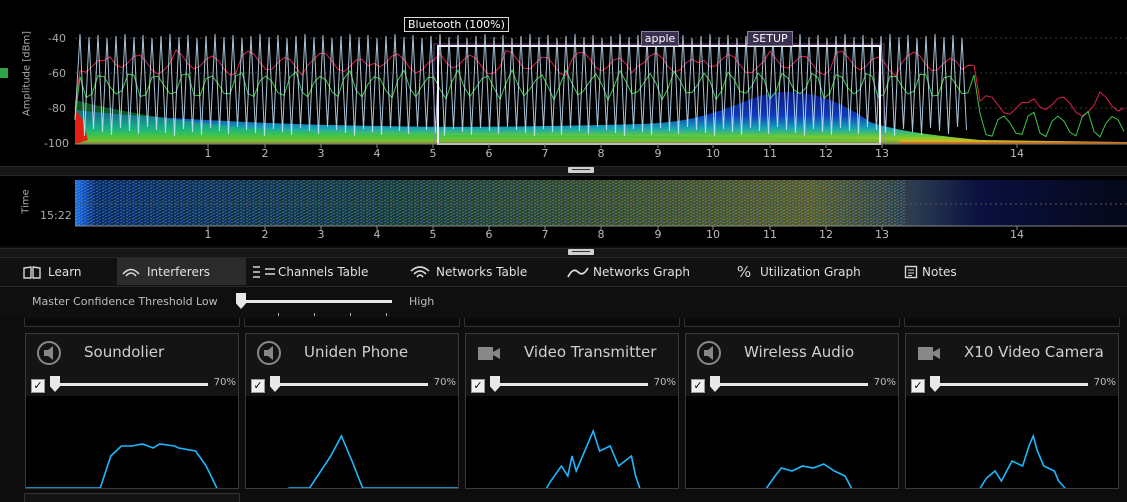 The height and width of the screenshot is (502, 1127). I want to click on interferer-card: Uniden Phone ✓ 70%, so click(352, 411).